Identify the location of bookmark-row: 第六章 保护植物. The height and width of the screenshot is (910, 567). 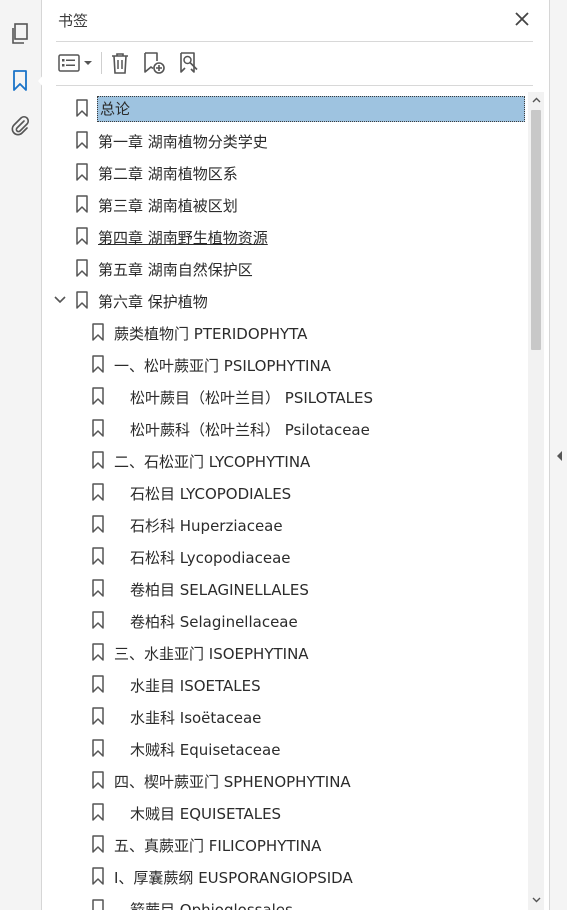
(285, 300).